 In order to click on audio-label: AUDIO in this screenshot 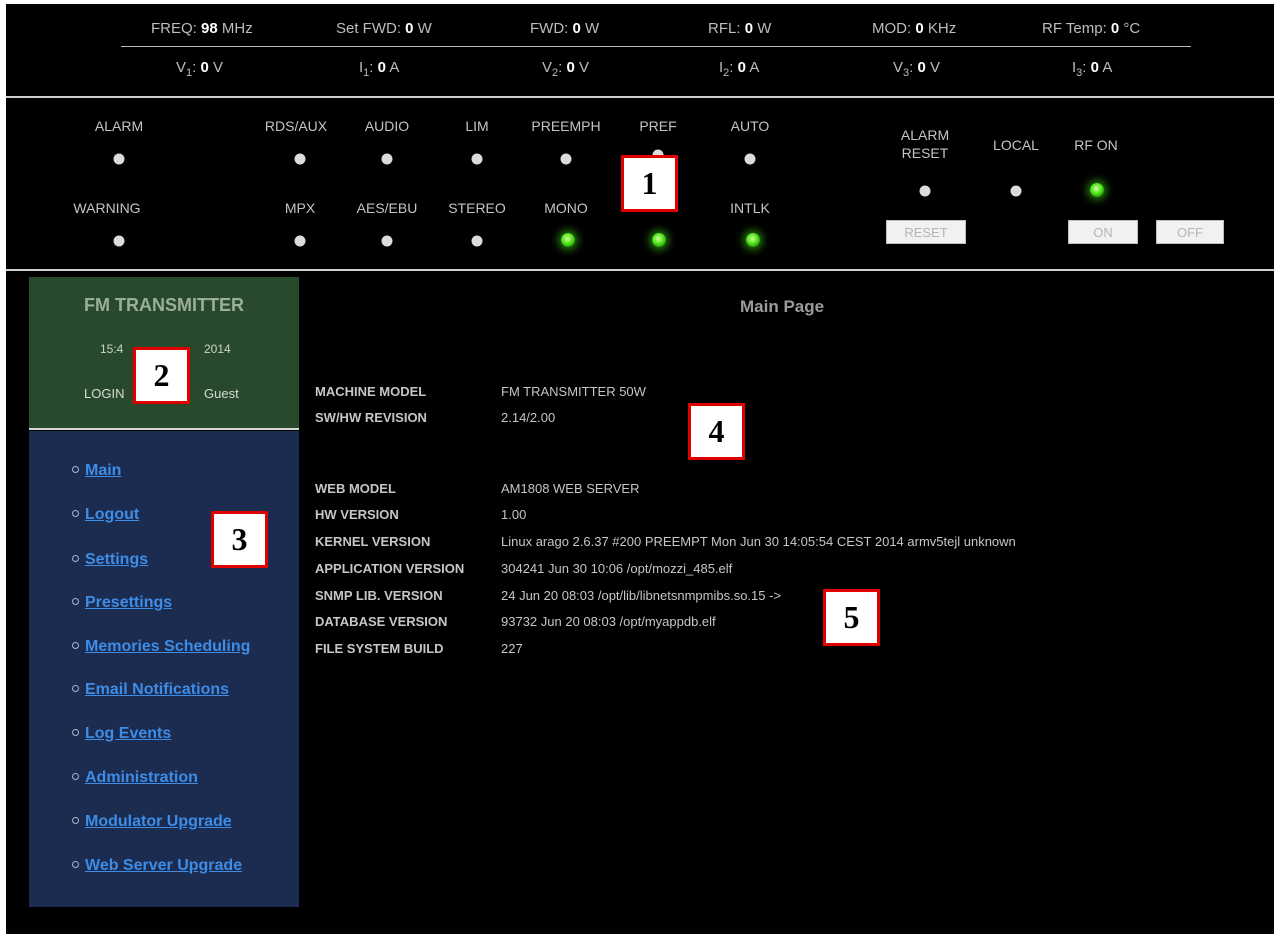, I will do `click(387, 126)`.